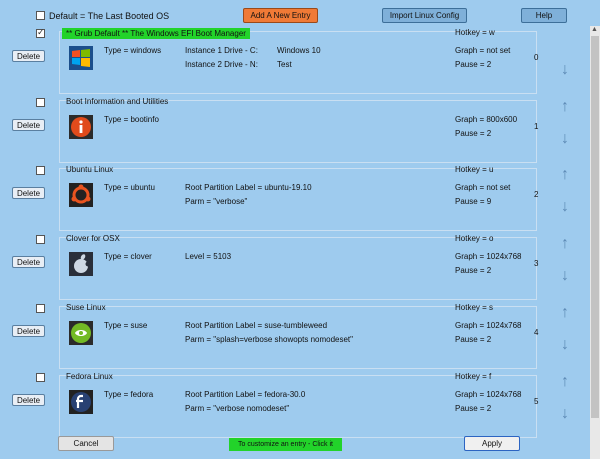 The width and height of the screenshot is (600, 459). I want to click on entry-hotkey: Hotkey = w, so click(475, 32).